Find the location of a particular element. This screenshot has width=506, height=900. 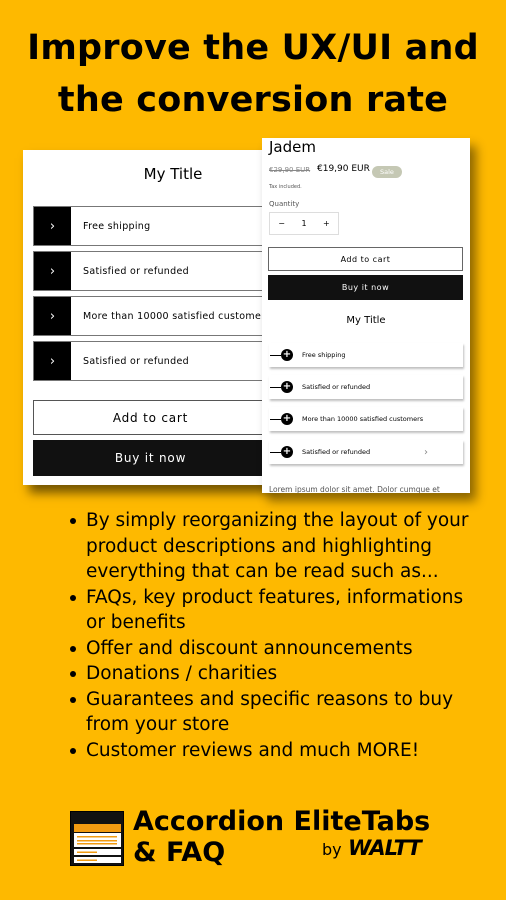

accordion-item: › More than 10000 satisfied customers is located at coordinates (150, 316).